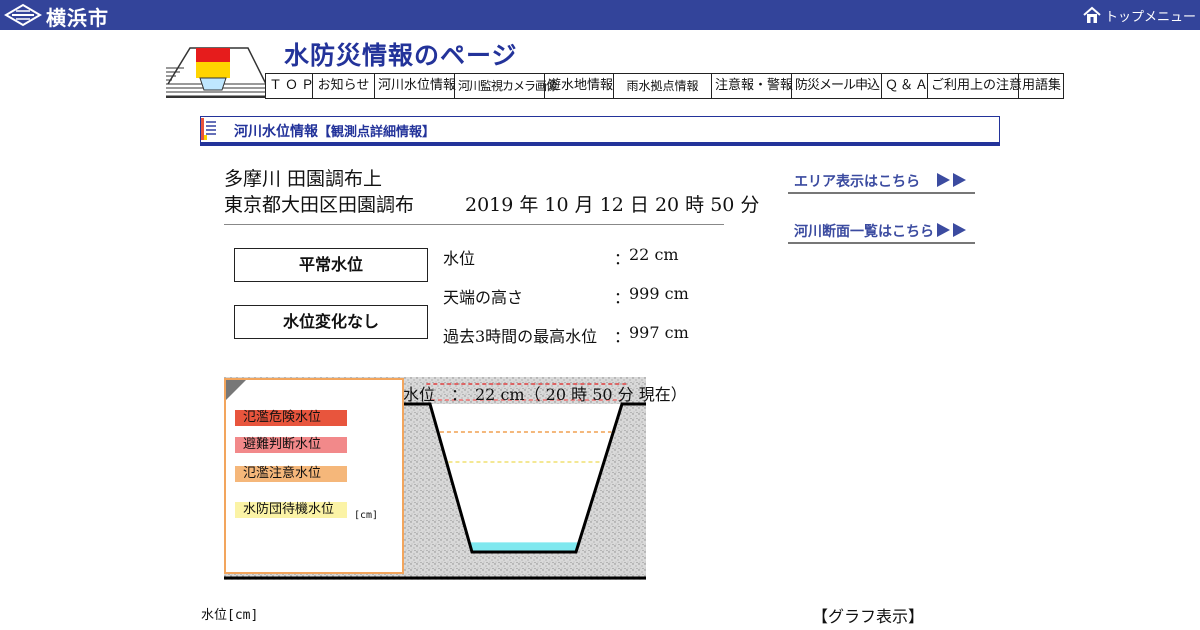  I want to click on current-level-label: 水位 ： 22 cm（ 20 時 50 分 現在）, so click(545, 394).